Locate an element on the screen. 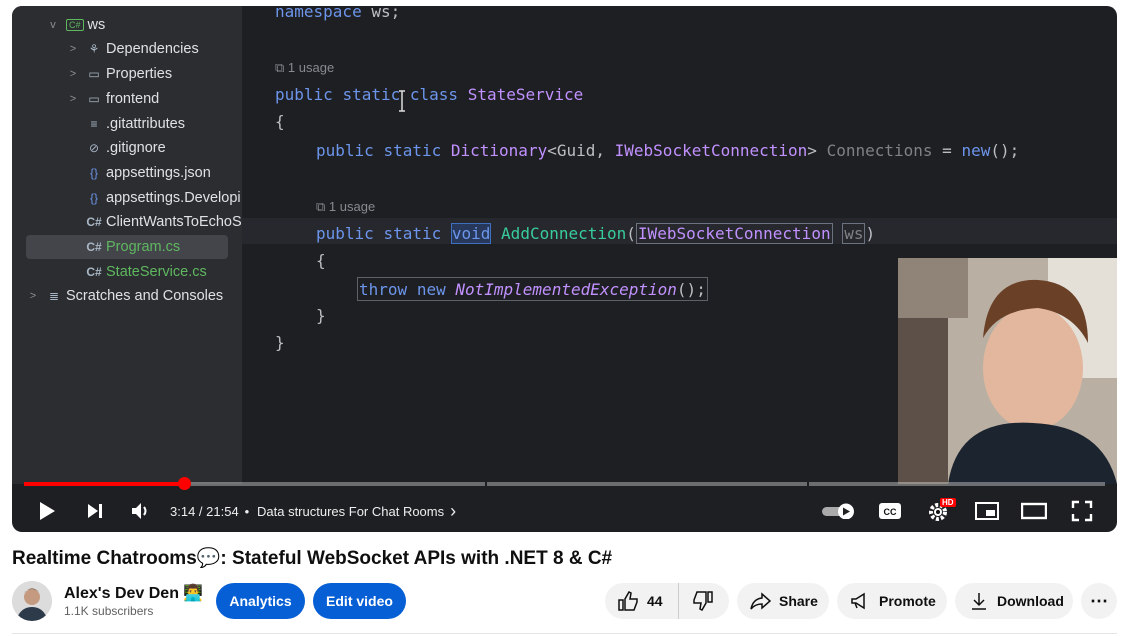  miniplayer-button is located at coordinates (987, 511).